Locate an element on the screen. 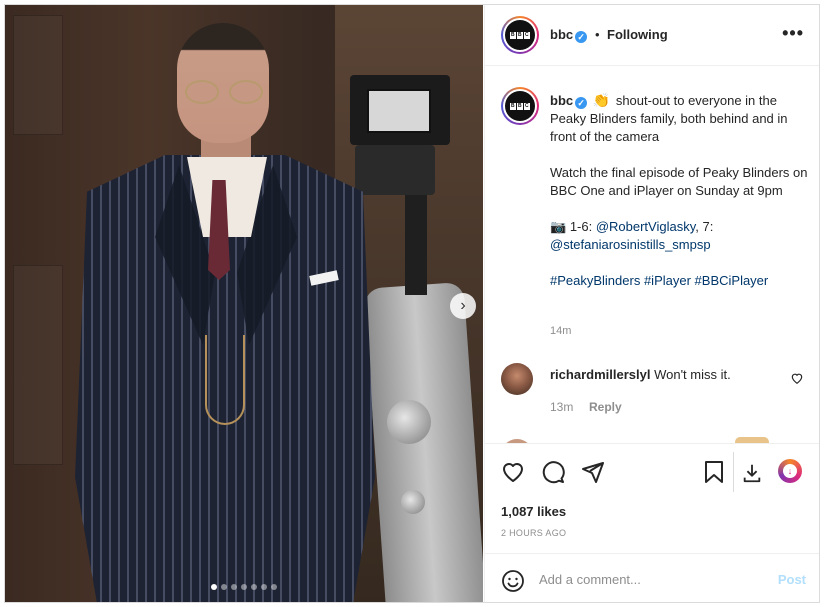 The width and height of the screenshot is (824, 607). reply-button: Reply is located at coordinates (605, 407).